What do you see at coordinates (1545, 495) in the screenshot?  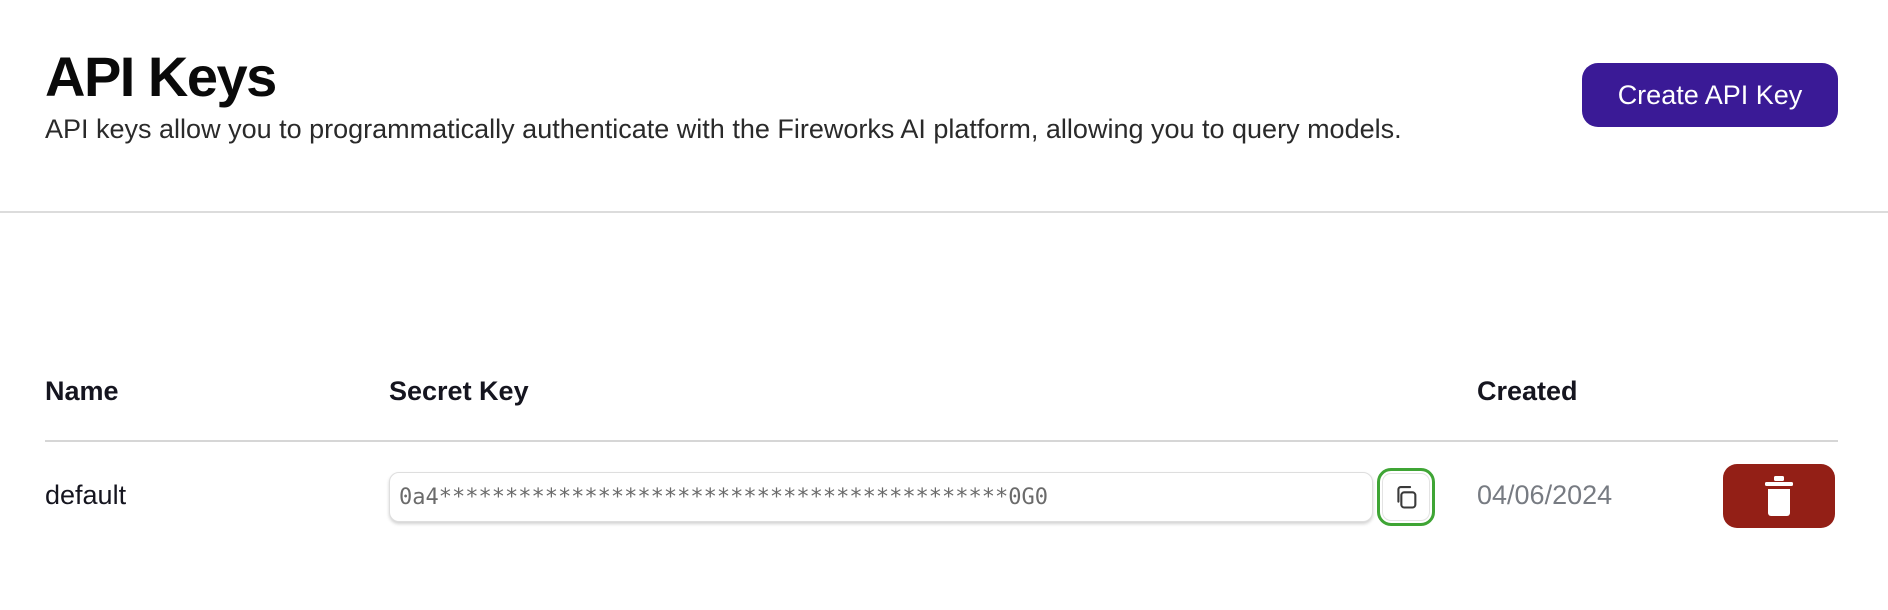 I see `created-date: 04/06/2024` at bounding box center [1545, 495].